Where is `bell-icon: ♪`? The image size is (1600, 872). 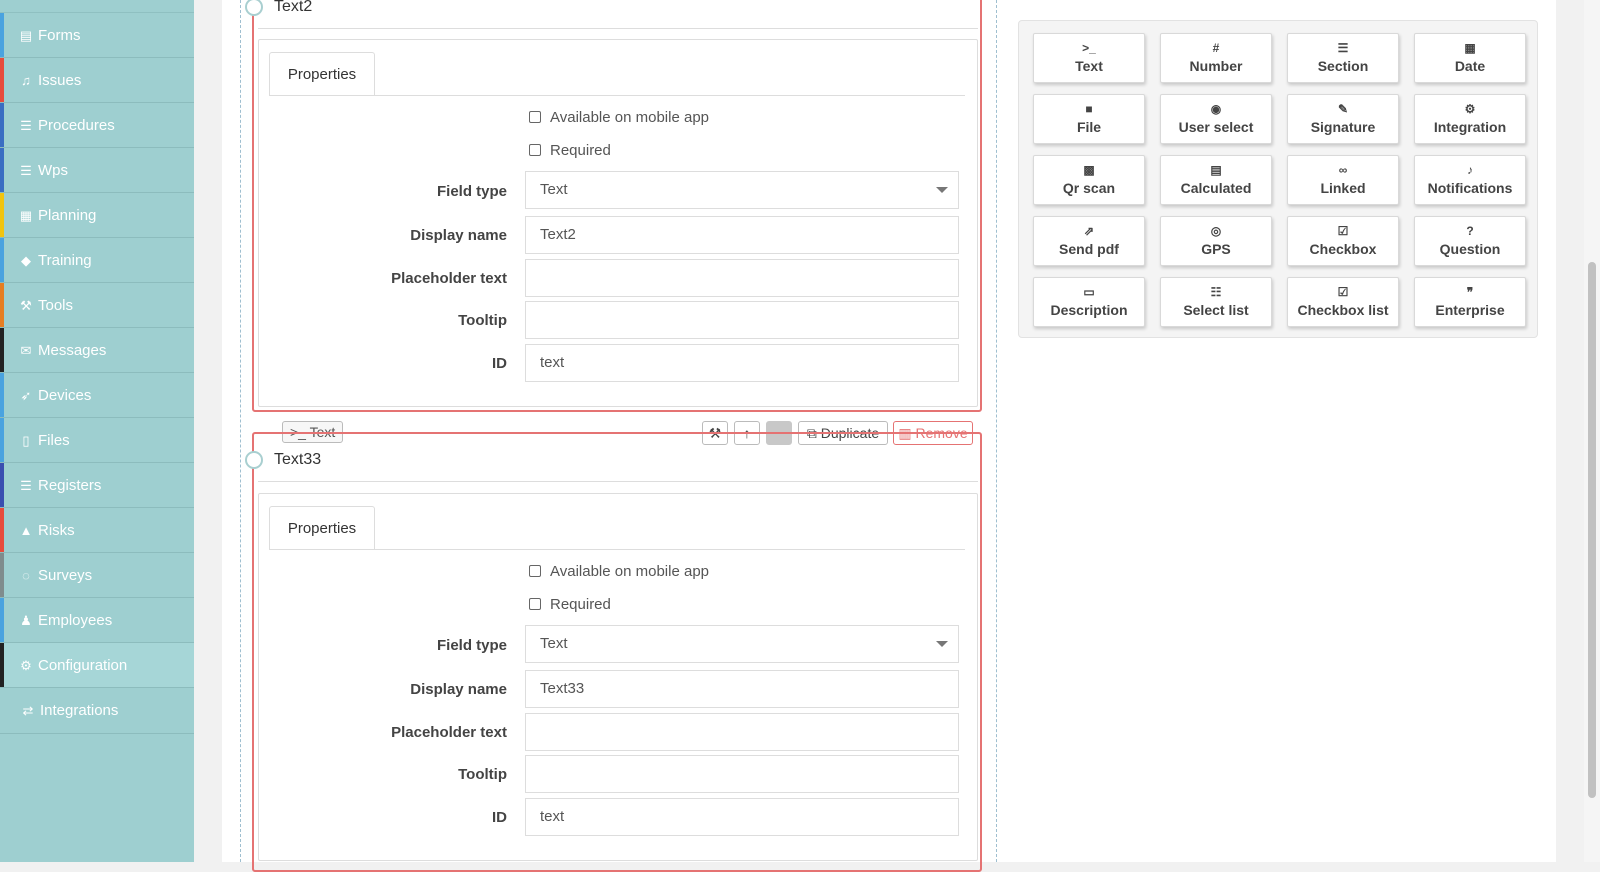
bell-icon: ♪ is located at coordinates (1470, 170).